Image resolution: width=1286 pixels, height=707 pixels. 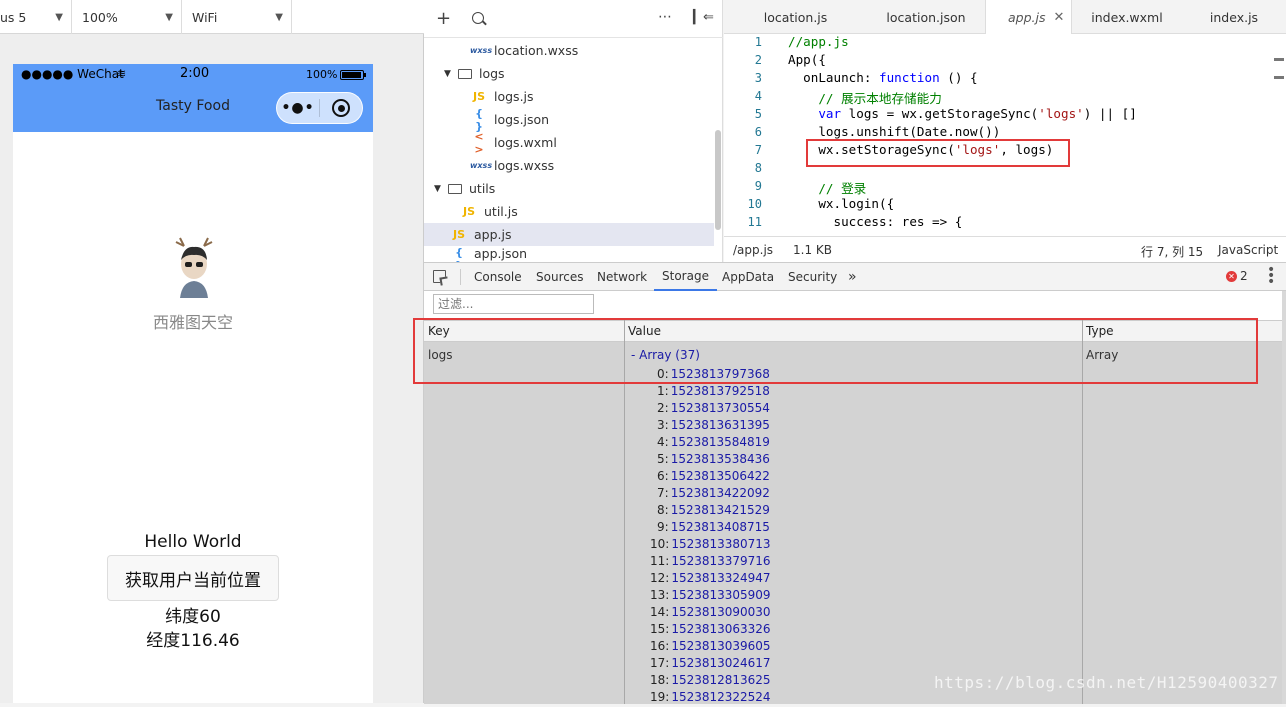 What do you see at coordinates (1279, 134) in the screenshot?
I see `editor-scrollbar` at bounding box center [1279, 134].